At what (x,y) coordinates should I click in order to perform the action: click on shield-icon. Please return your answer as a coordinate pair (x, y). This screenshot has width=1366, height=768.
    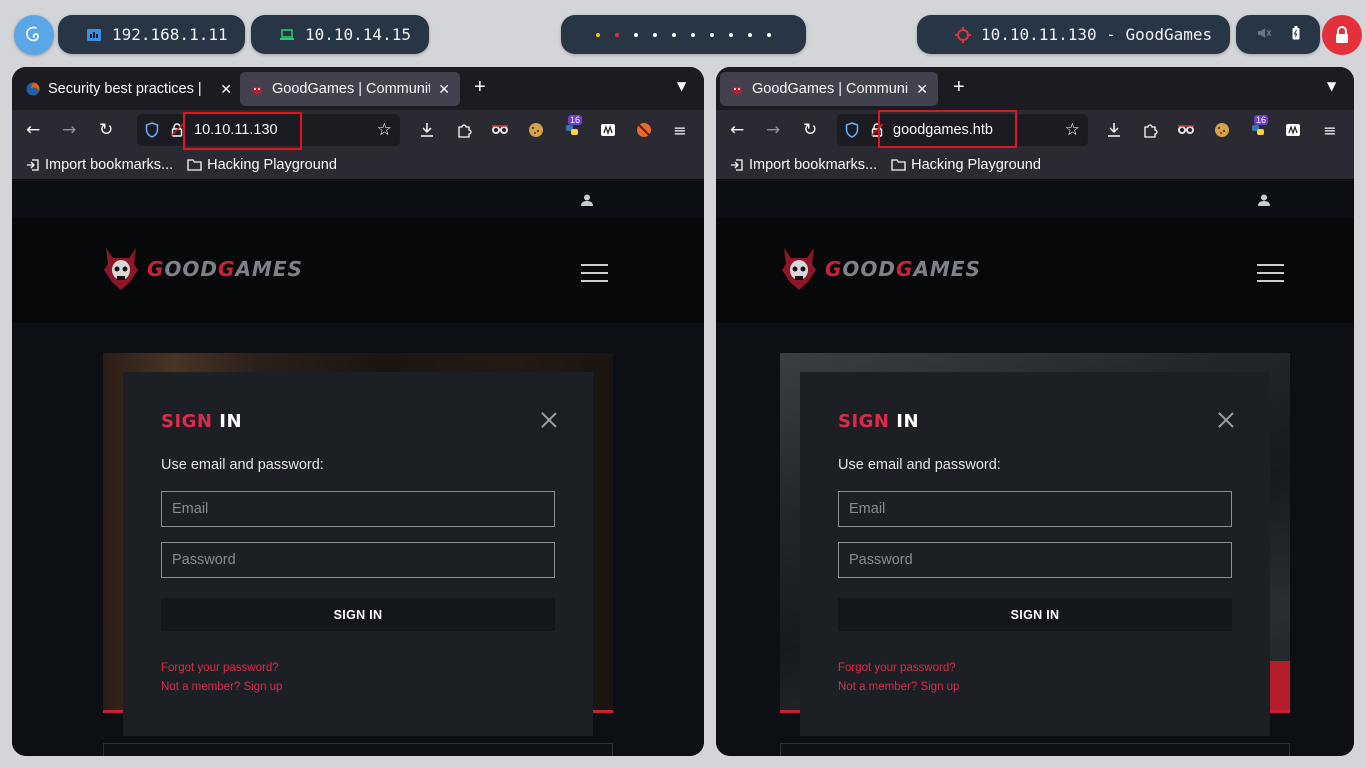
    Looking at the image, I should click on (852, 130).